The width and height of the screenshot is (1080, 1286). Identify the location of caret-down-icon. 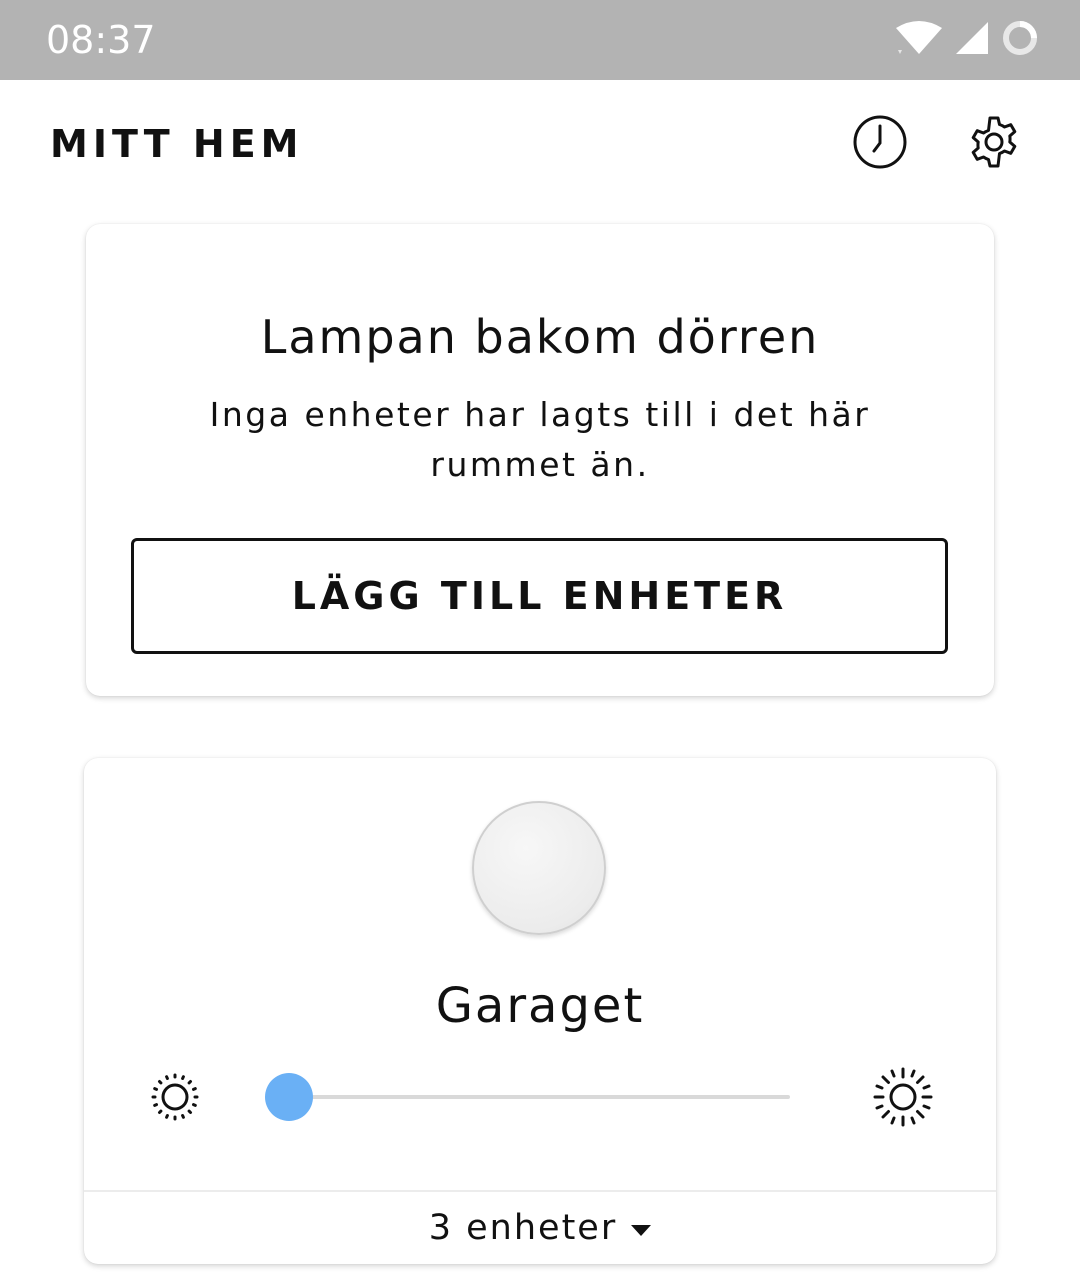
(641, 1230).